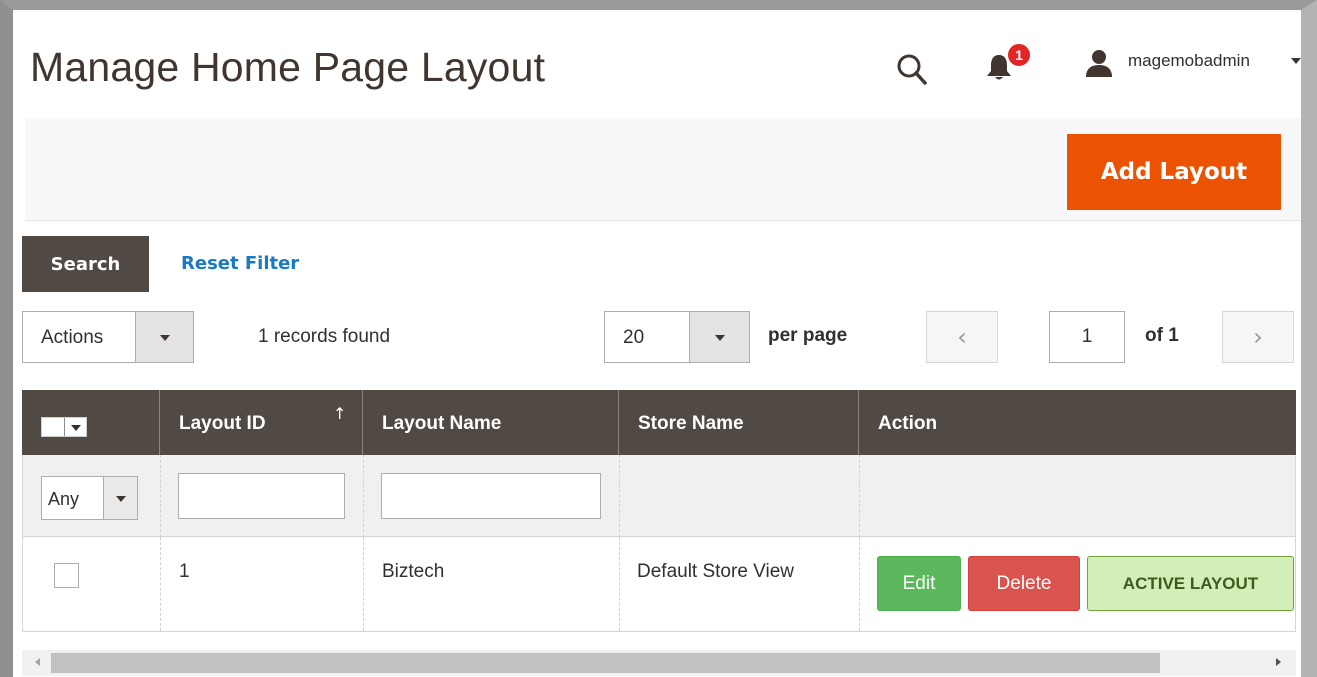  Describe the element at coordinates (490, 422) in the screenshot. I see `column-header-layout-name: Layout Name` at that location.